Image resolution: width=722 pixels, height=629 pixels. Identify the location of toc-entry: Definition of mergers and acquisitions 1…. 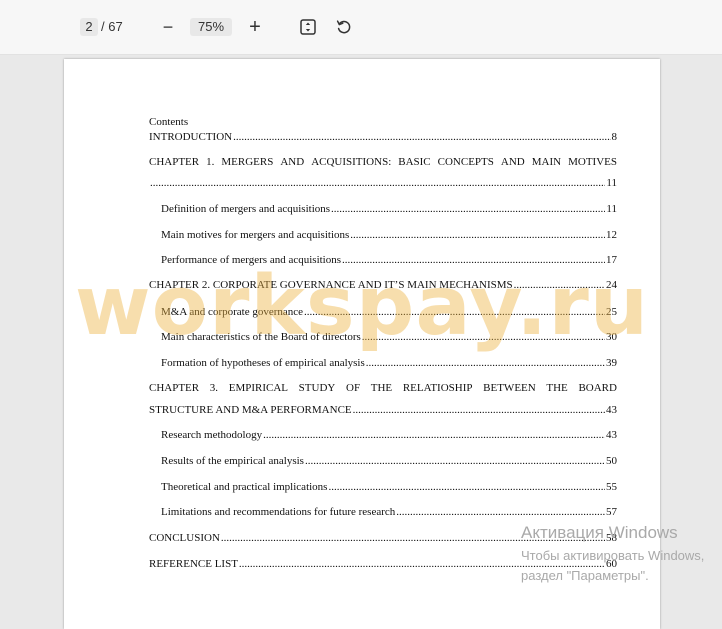
(389, 209).